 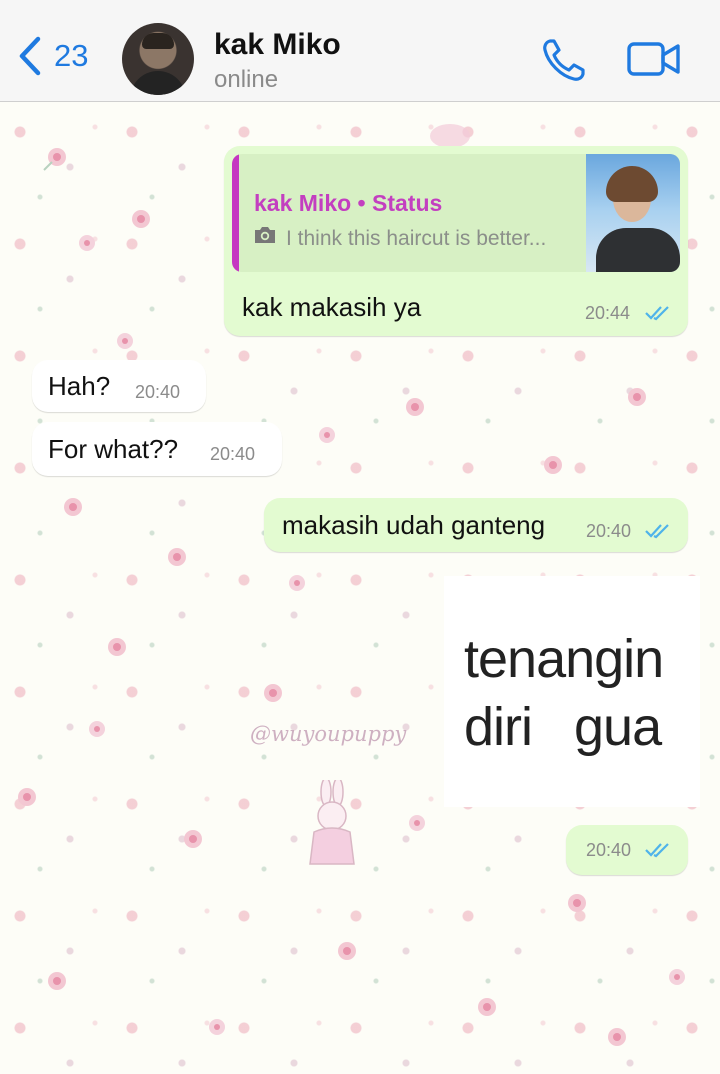 What do you see at coordinates (158, 59) in the screenshot?
I see `avatar` at bounding box center [158, 59].